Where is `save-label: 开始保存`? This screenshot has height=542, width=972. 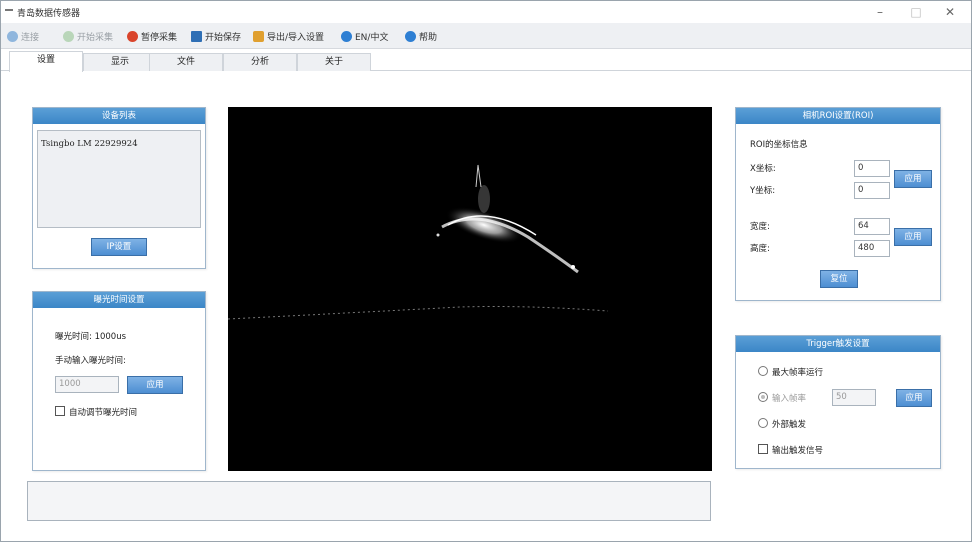
save-label: 开始保存 is located at coordinates (223, 37).